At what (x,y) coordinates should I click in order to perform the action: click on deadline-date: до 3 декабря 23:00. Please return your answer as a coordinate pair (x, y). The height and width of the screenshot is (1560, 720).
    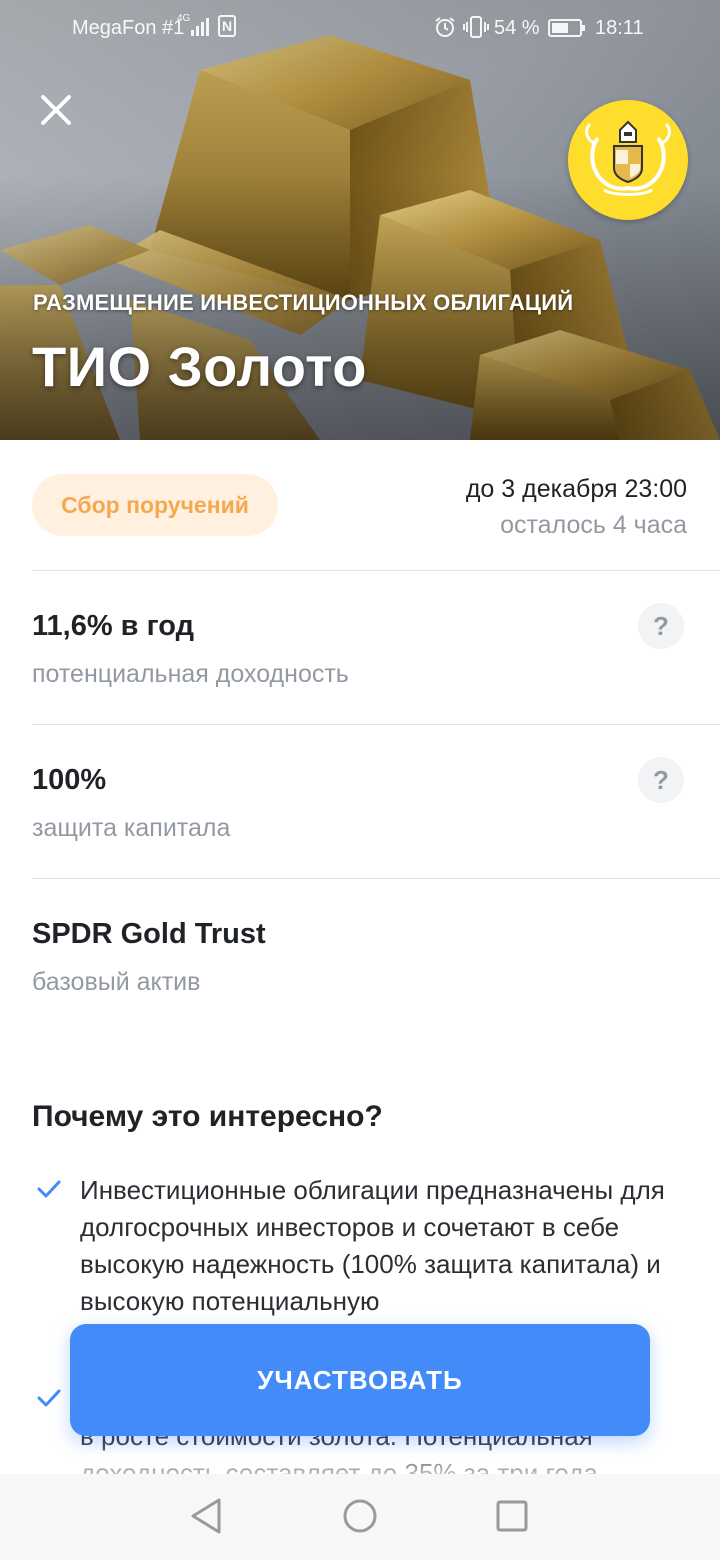
    Looking at the image, I should click on (576, 489).